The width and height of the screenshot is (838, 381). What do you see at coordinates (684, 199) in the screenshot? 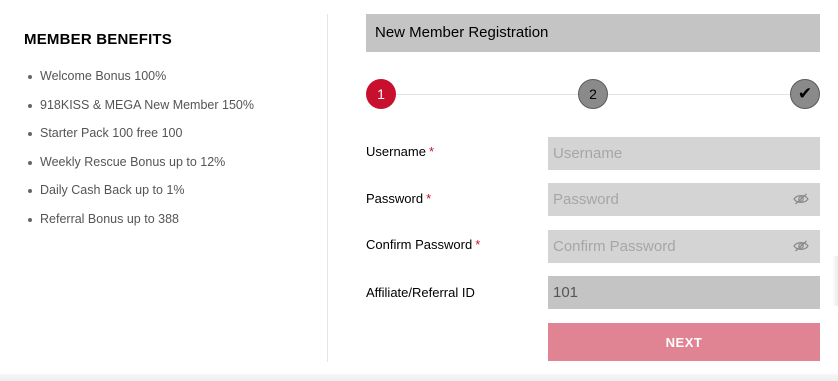
I see `password-input` at bounding box center [684, 199].